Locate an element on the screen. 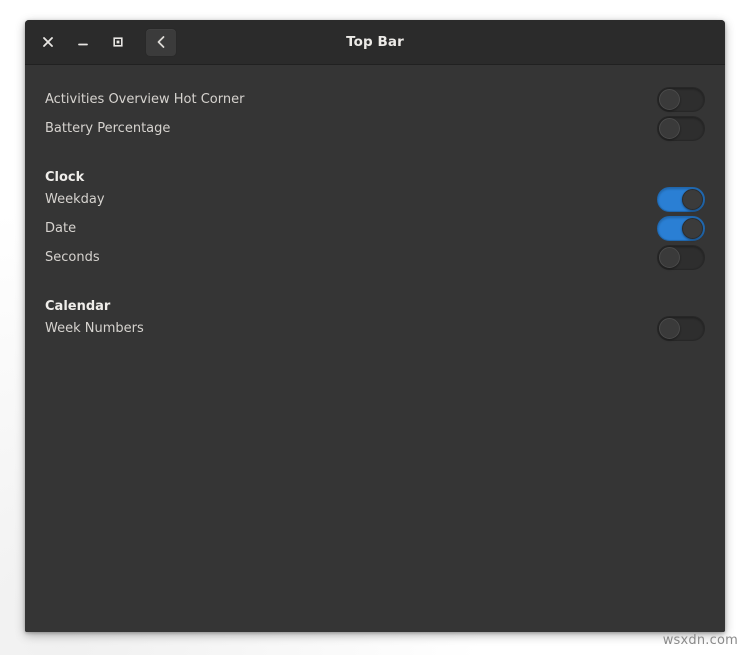  setting-row-battery-percentage: Battery Percentage is located at coordinates (375, 128).